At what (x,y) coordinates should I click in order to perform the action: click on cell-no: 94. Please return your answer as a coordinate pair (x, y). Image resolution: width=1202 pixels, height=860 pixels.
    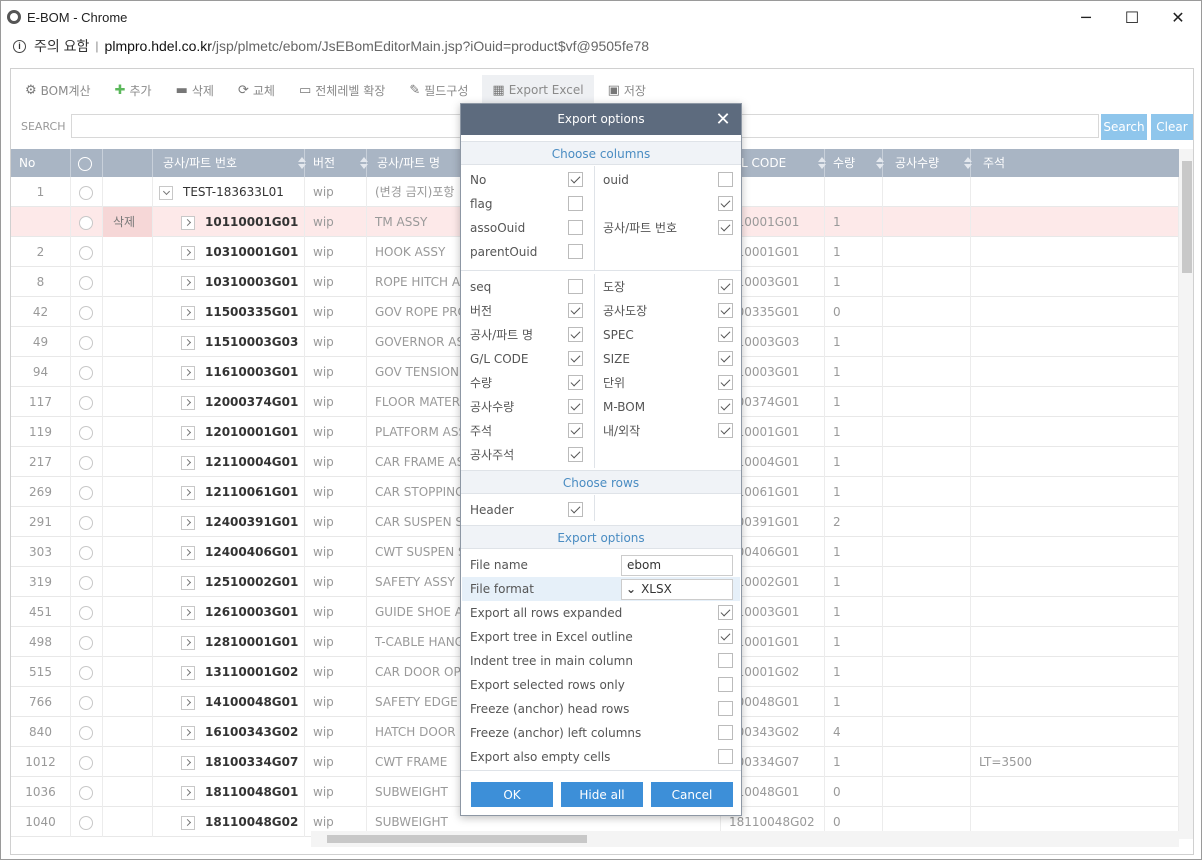
    Looking at the image, I should click on (41, 372).